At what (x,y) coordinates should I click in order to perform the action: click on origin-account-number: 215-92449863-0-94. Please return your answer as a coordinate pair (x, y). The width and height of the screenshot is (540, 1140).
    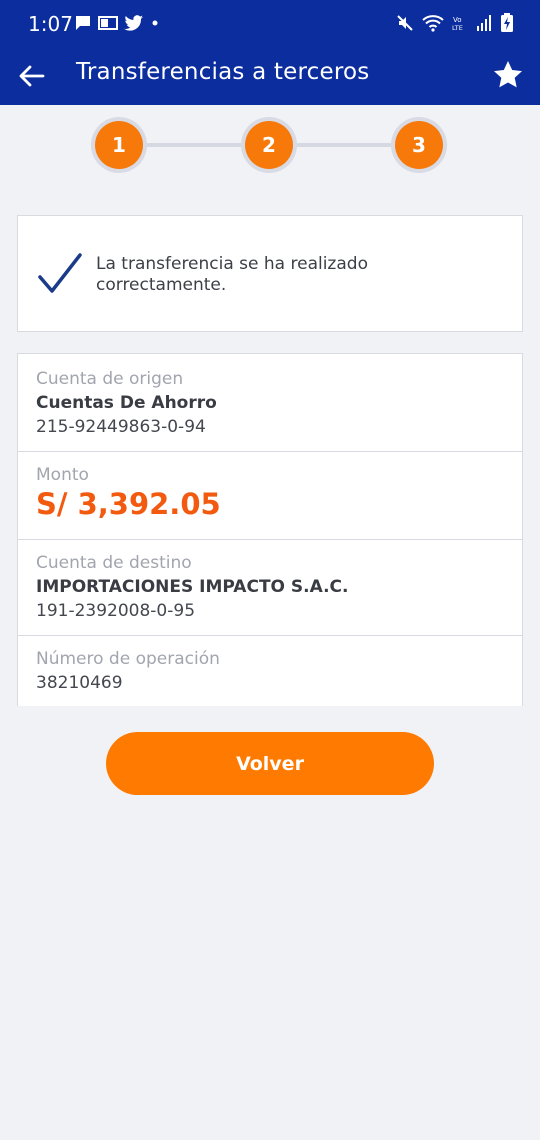
    Looking at the image, I should click on (121, 427).